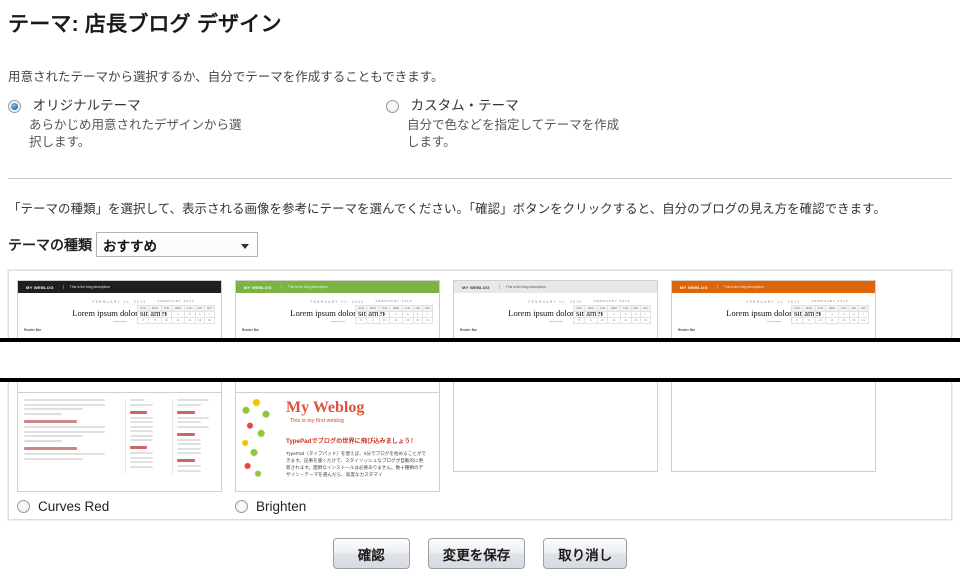  Describe the element at coordinates (480, 178) in the screenshot. I see `section-divider` at that location.